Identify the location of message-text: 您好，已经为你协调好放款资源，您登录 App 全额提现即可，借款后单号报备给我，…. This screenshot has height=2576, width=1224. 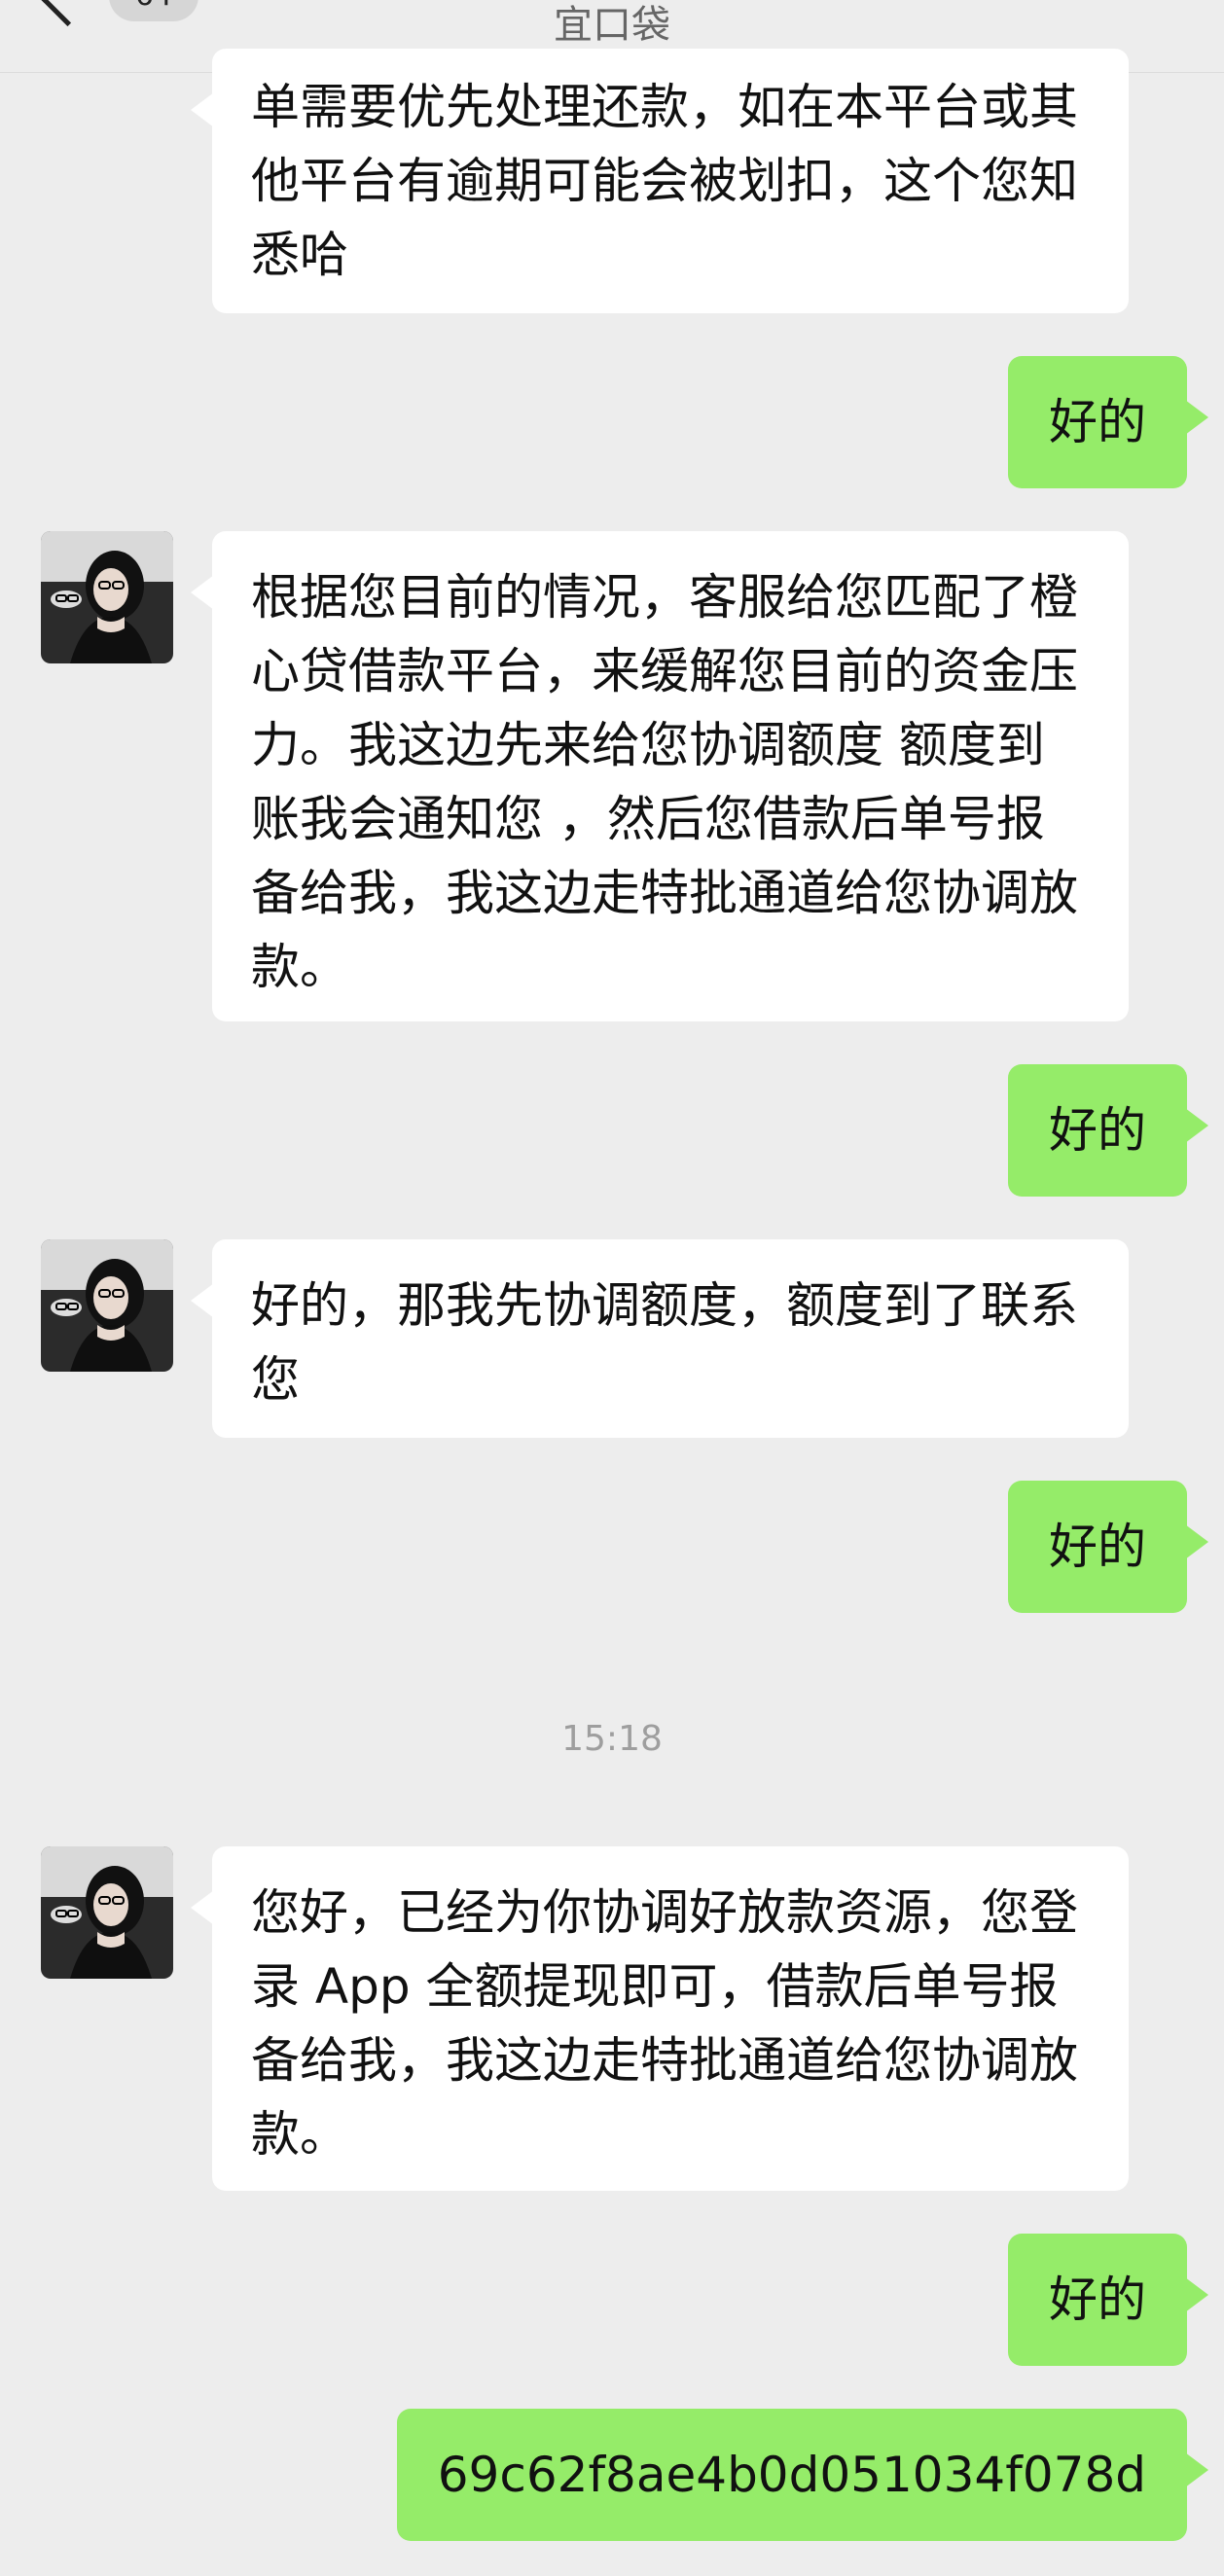
(664, 2024).